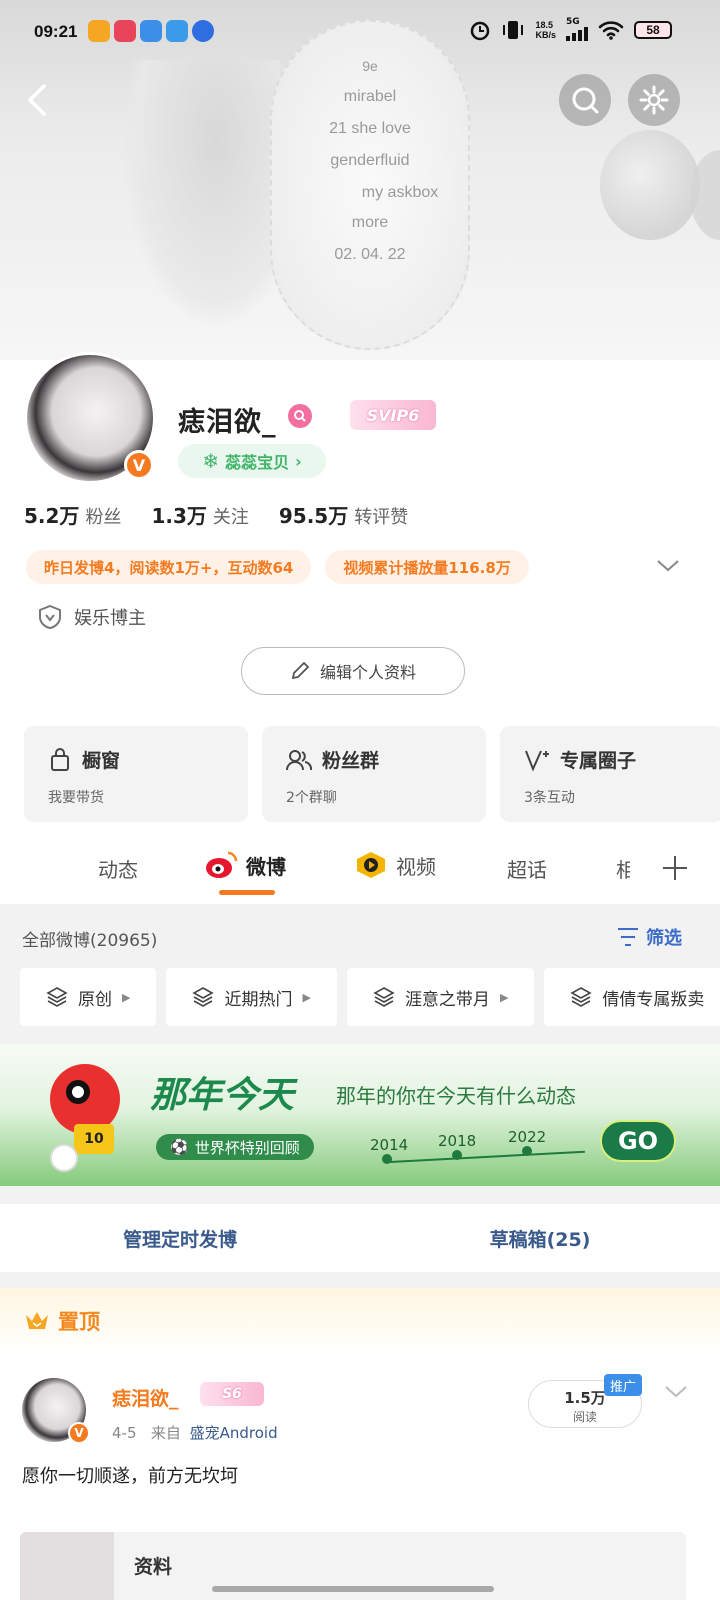  Describe the element at coordinates (628, 937) in the screenshot. I see `filter-icon` at that location.